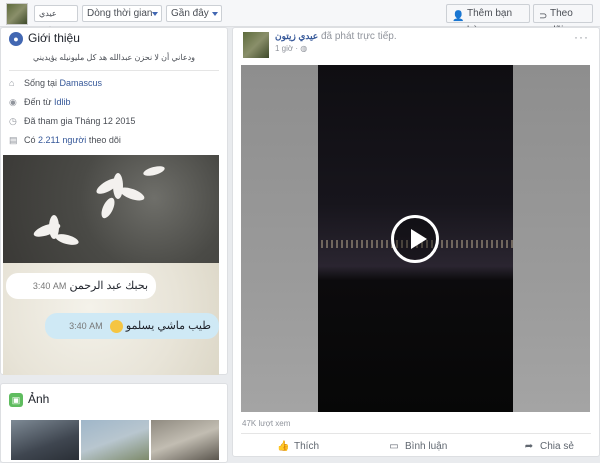  I want to click on info-followers: ▤ Có 2.211 người theo dõi, so click(65, 140).